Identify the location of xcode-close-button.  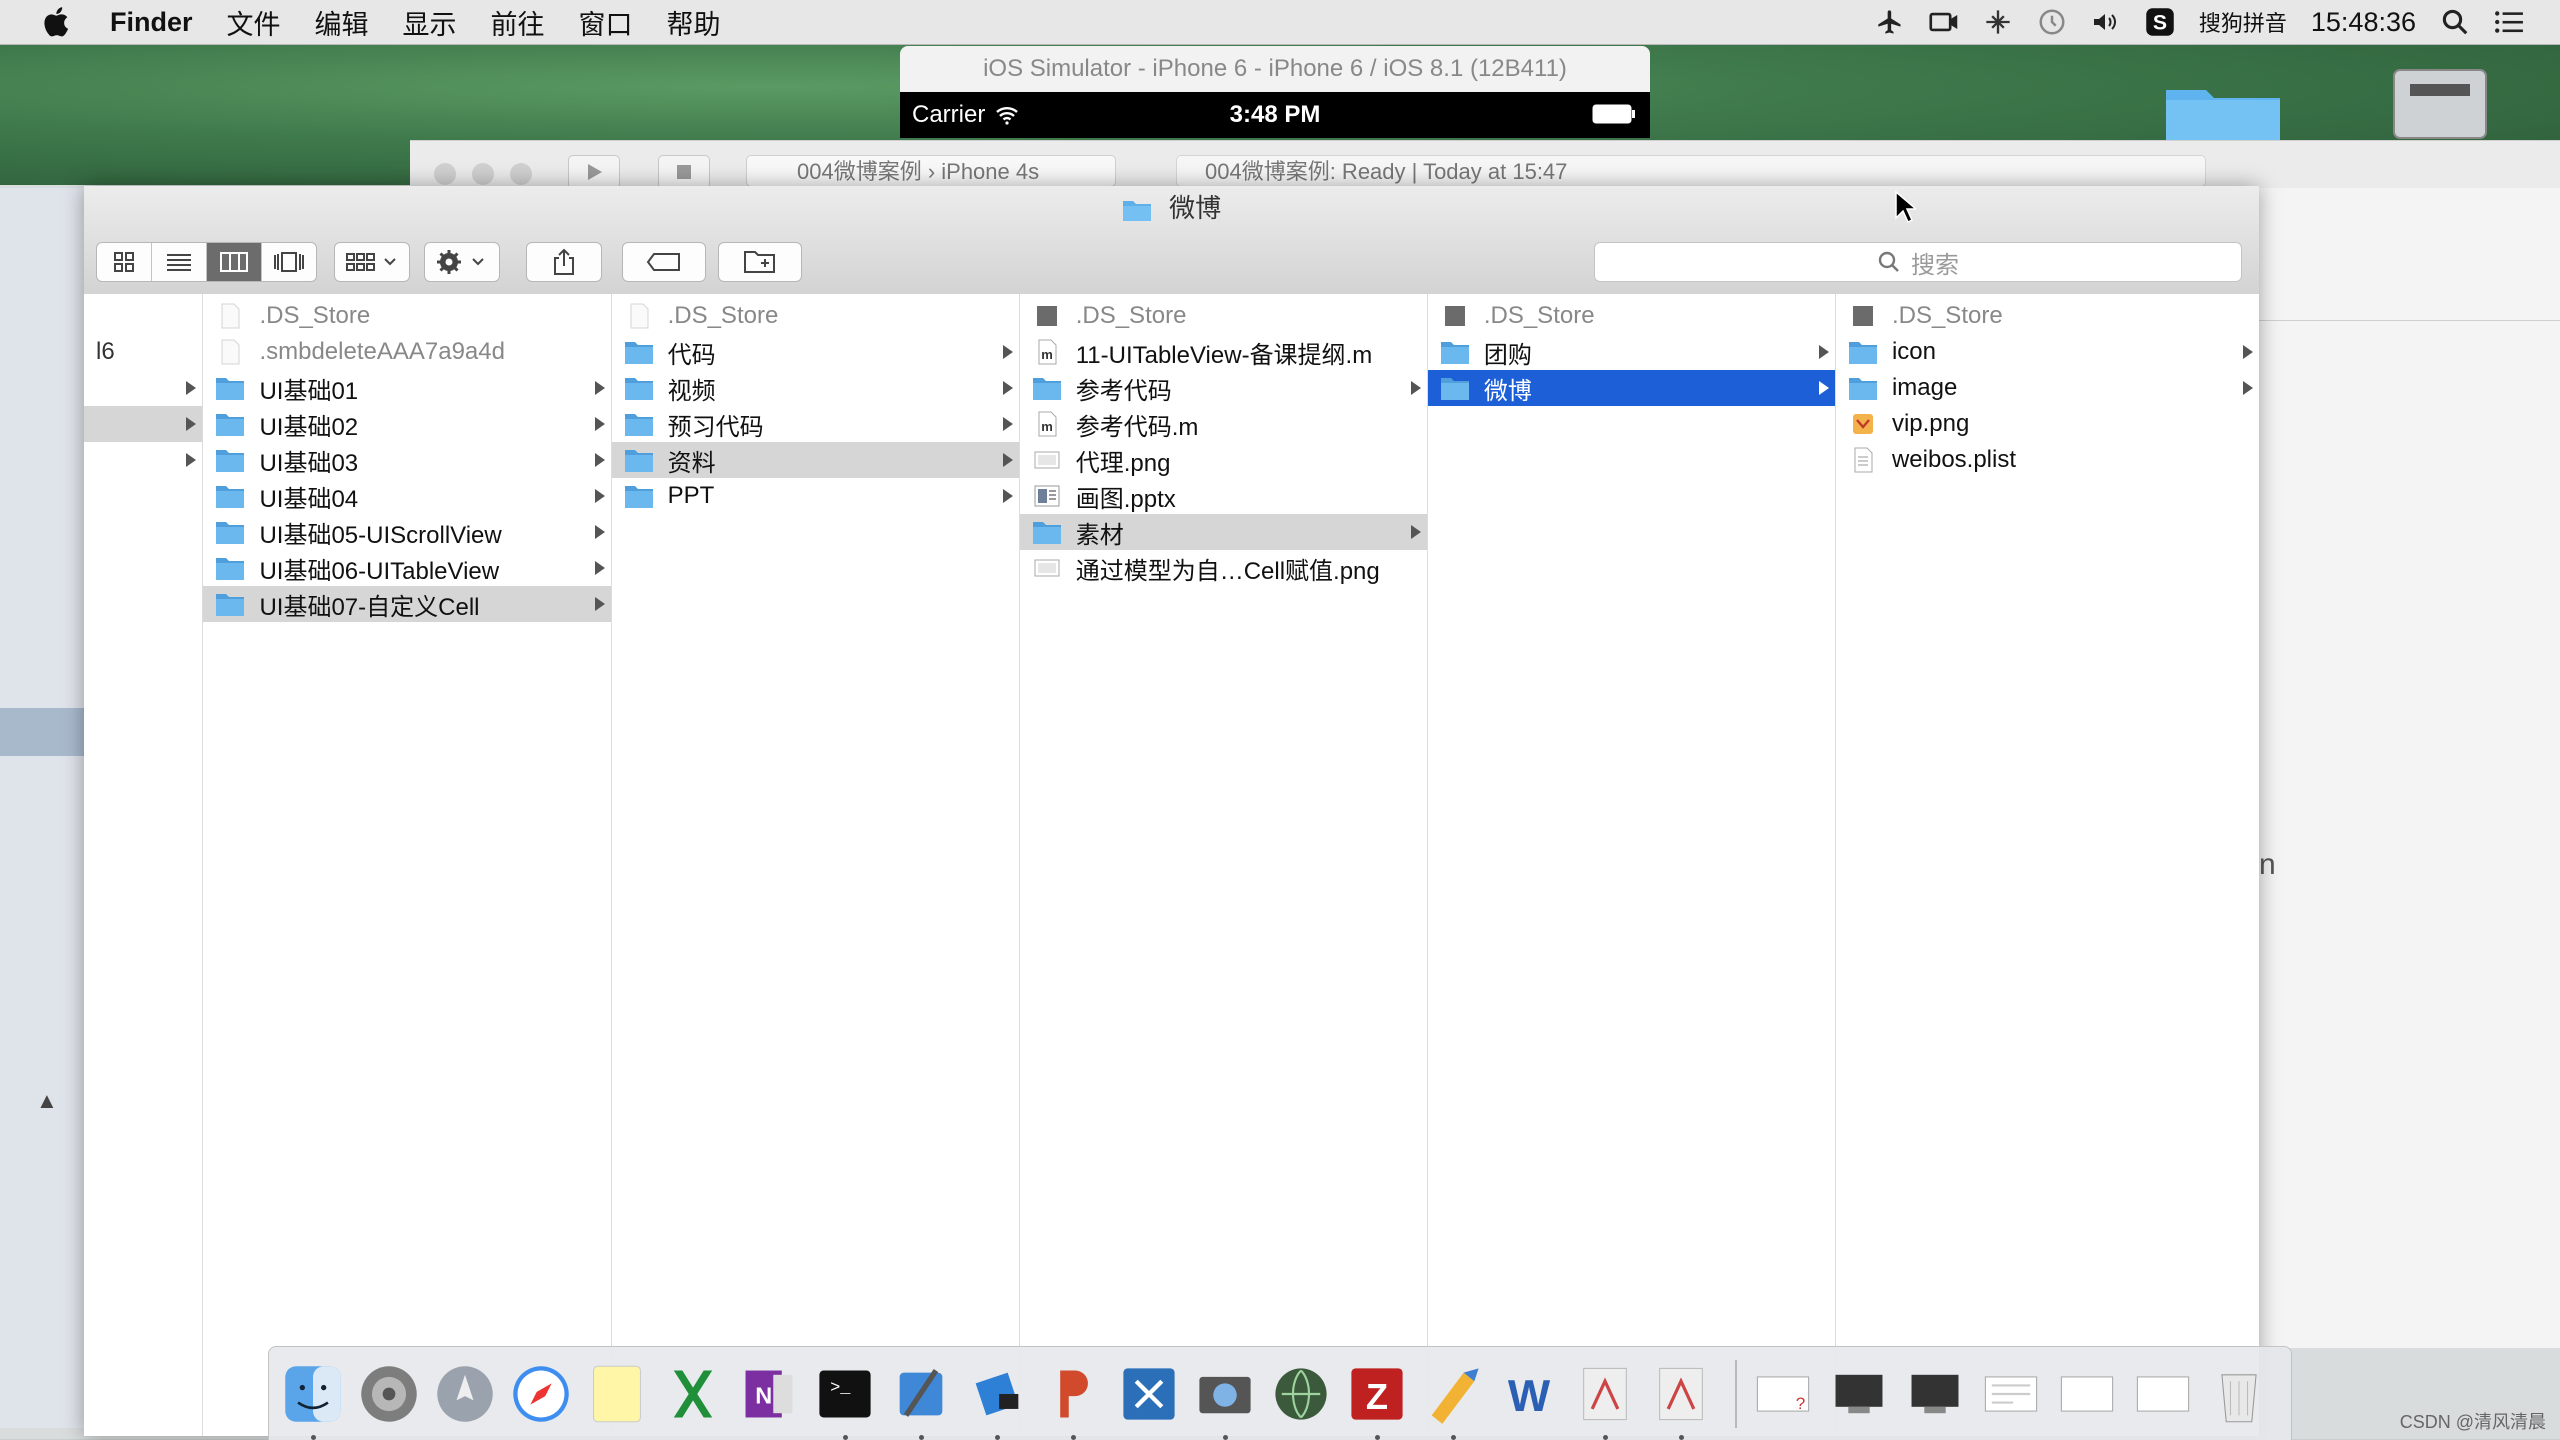
(445, 174).